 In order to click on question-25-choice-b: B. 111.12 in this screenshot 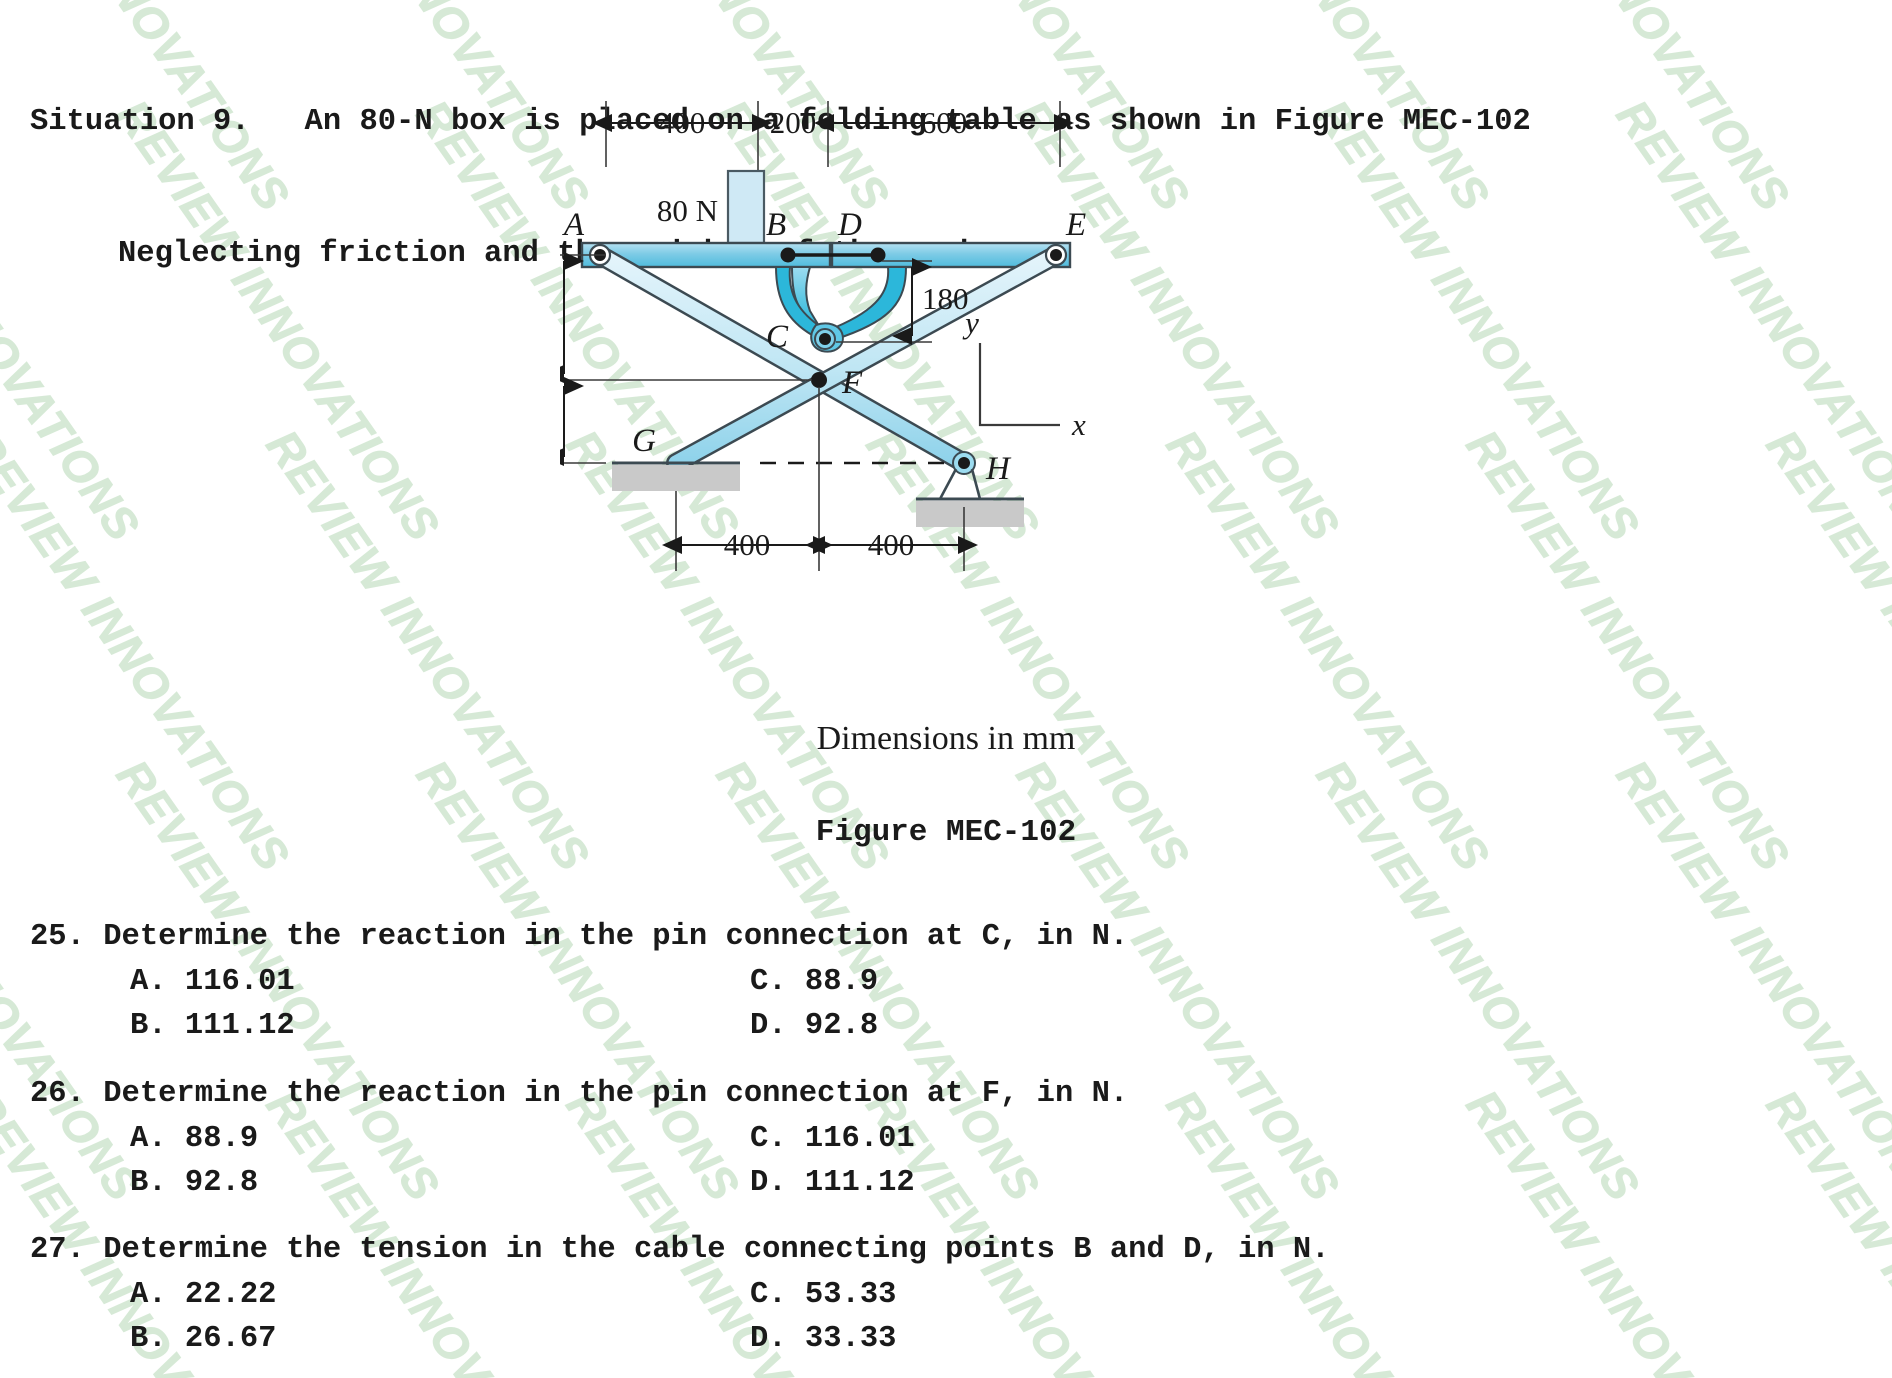, I will do `click(212, 1026)`.